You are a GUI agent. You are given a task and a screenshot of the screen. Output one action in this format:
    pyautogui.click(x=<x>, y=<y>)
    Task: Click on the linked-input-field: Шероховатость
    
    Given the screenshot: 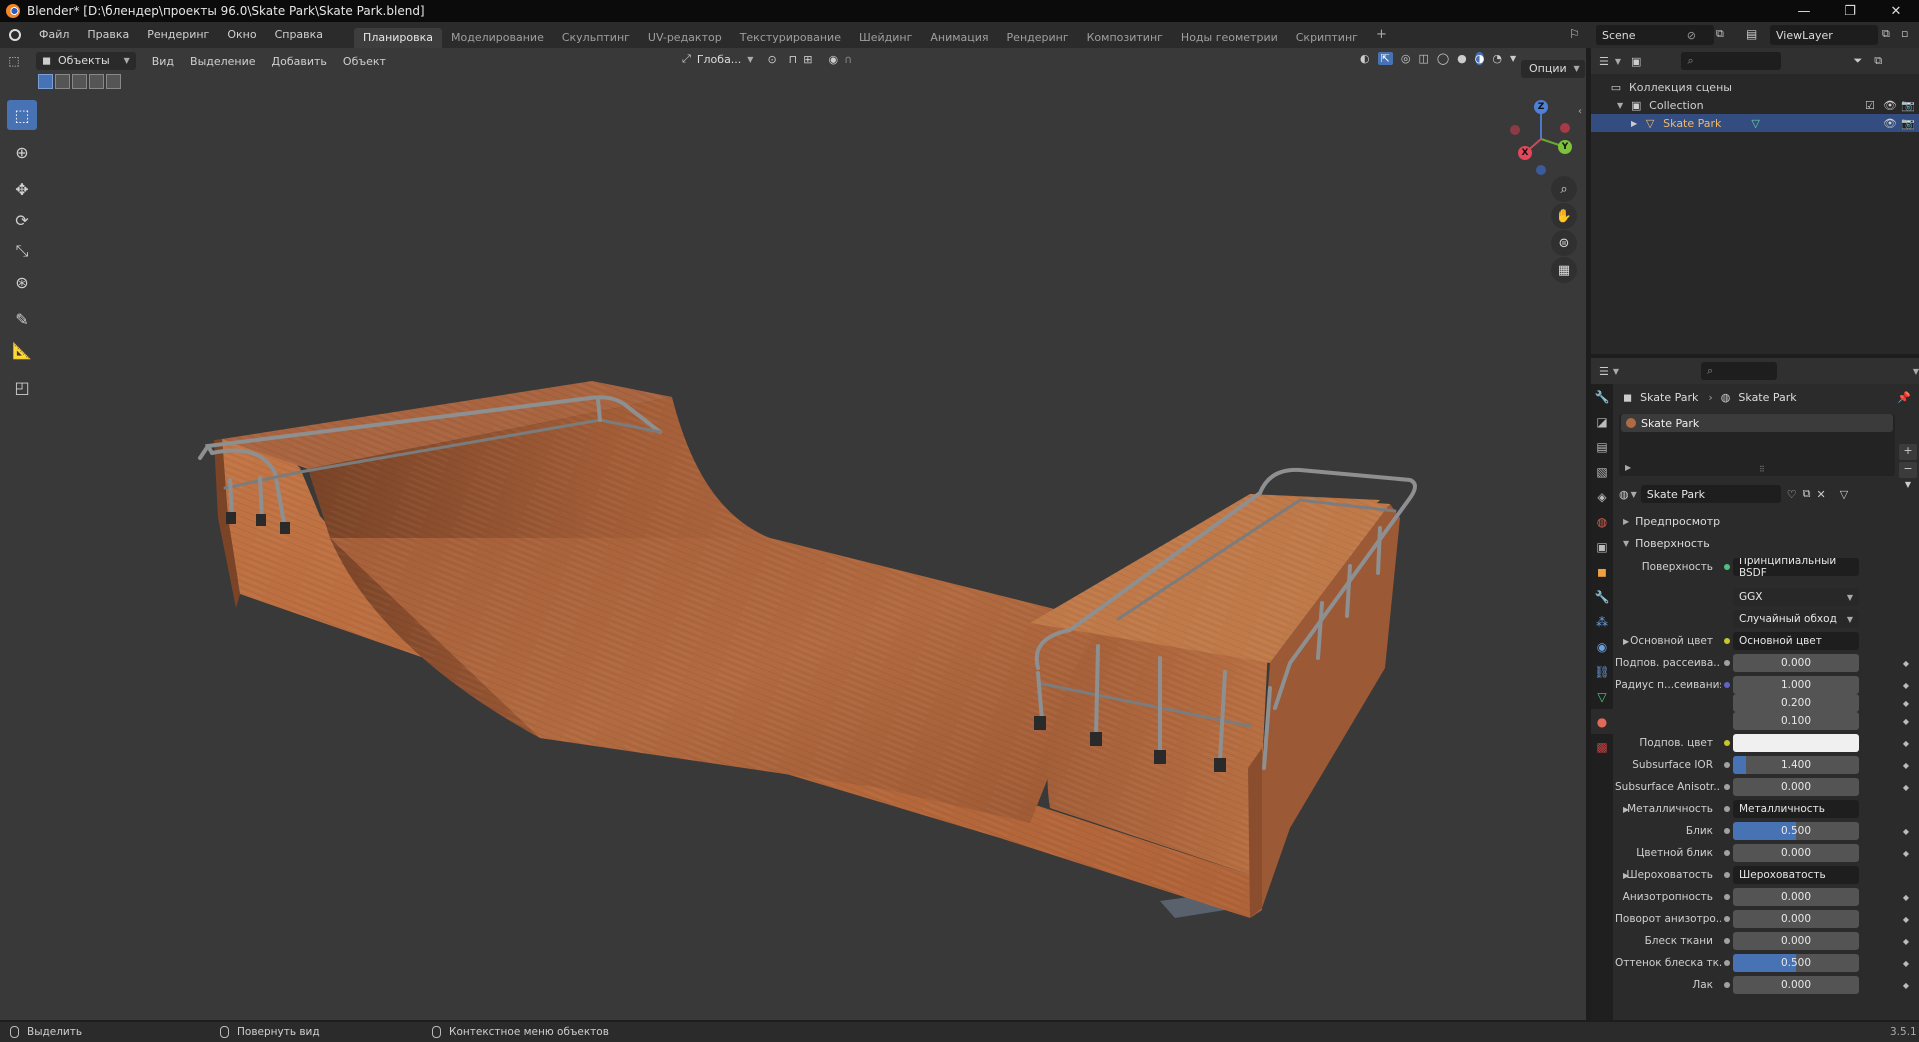 What is the action you would take?
    pyautogui.click(x=1796, y=875)
    